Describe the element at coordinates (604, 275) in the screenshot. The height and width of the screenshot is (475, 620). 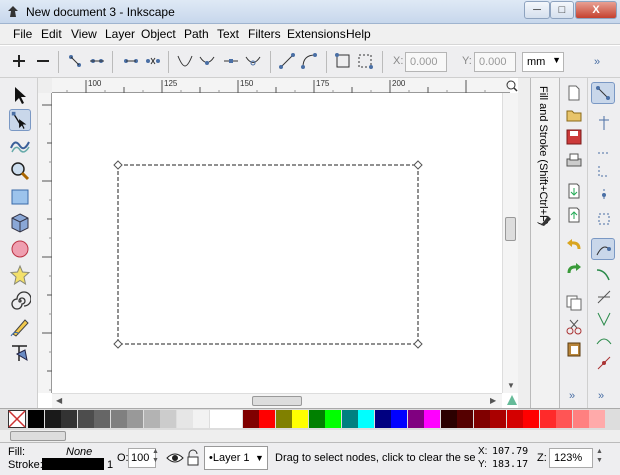
I see `snap-path-icon` at that location.